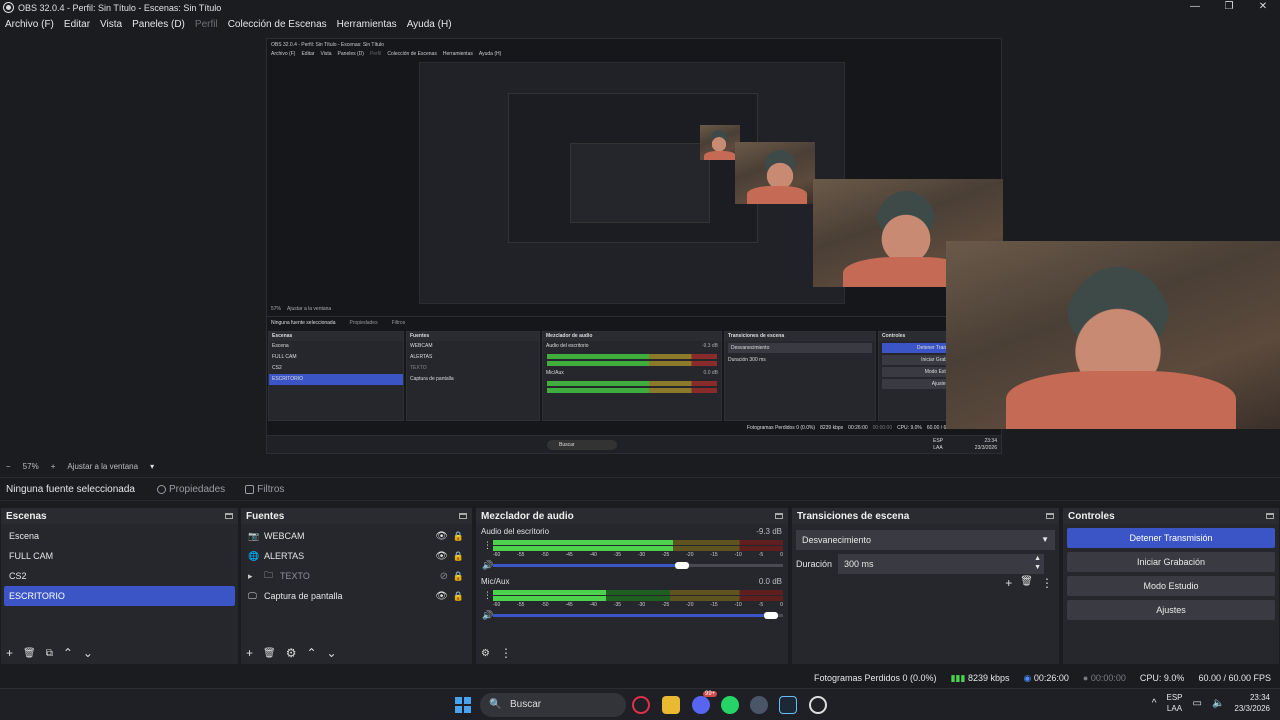  I want to click on filters-button: Filtros, so click(264, 489).